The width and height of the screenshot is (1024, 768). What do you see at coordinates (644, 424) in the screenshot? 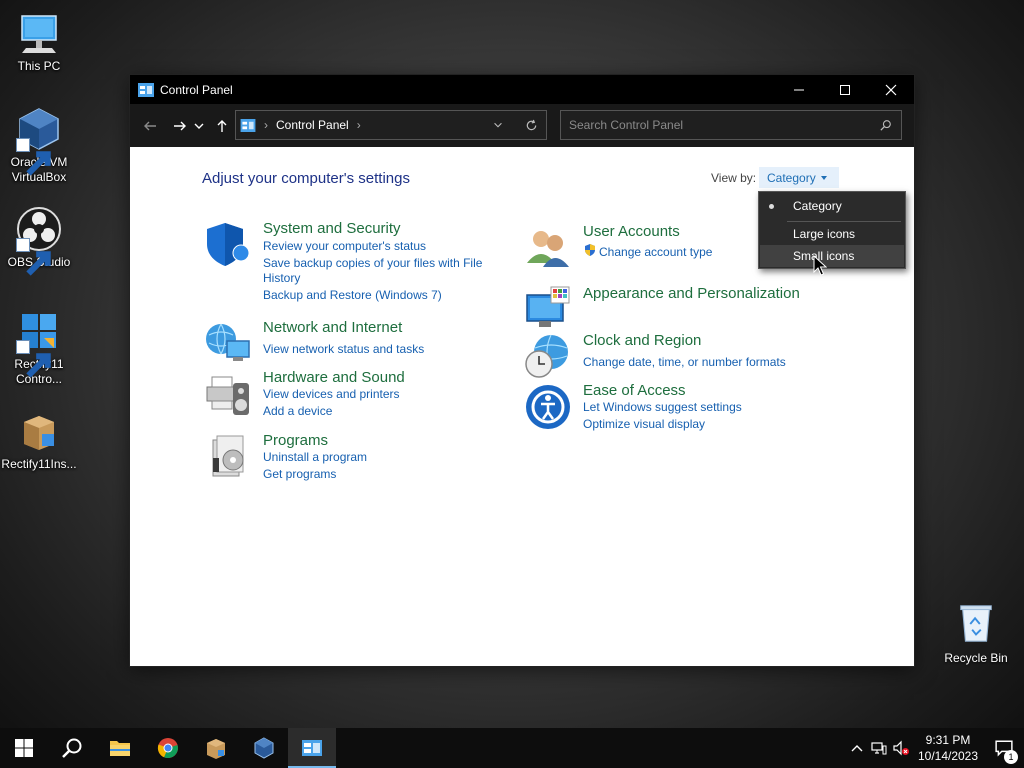
I see `link-optimize-visual-display: Optimize visual display` at bounding box center [644, 424].